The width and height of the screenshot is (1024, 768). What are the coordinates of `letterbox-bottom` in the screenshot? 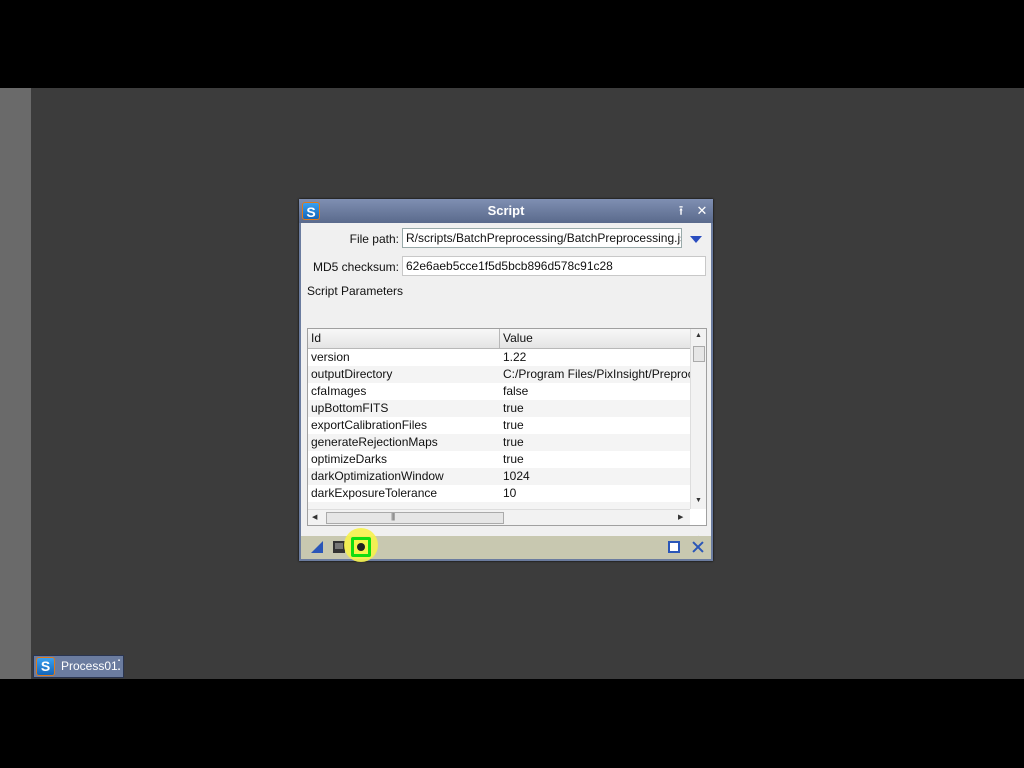 It's located at (512, 723).